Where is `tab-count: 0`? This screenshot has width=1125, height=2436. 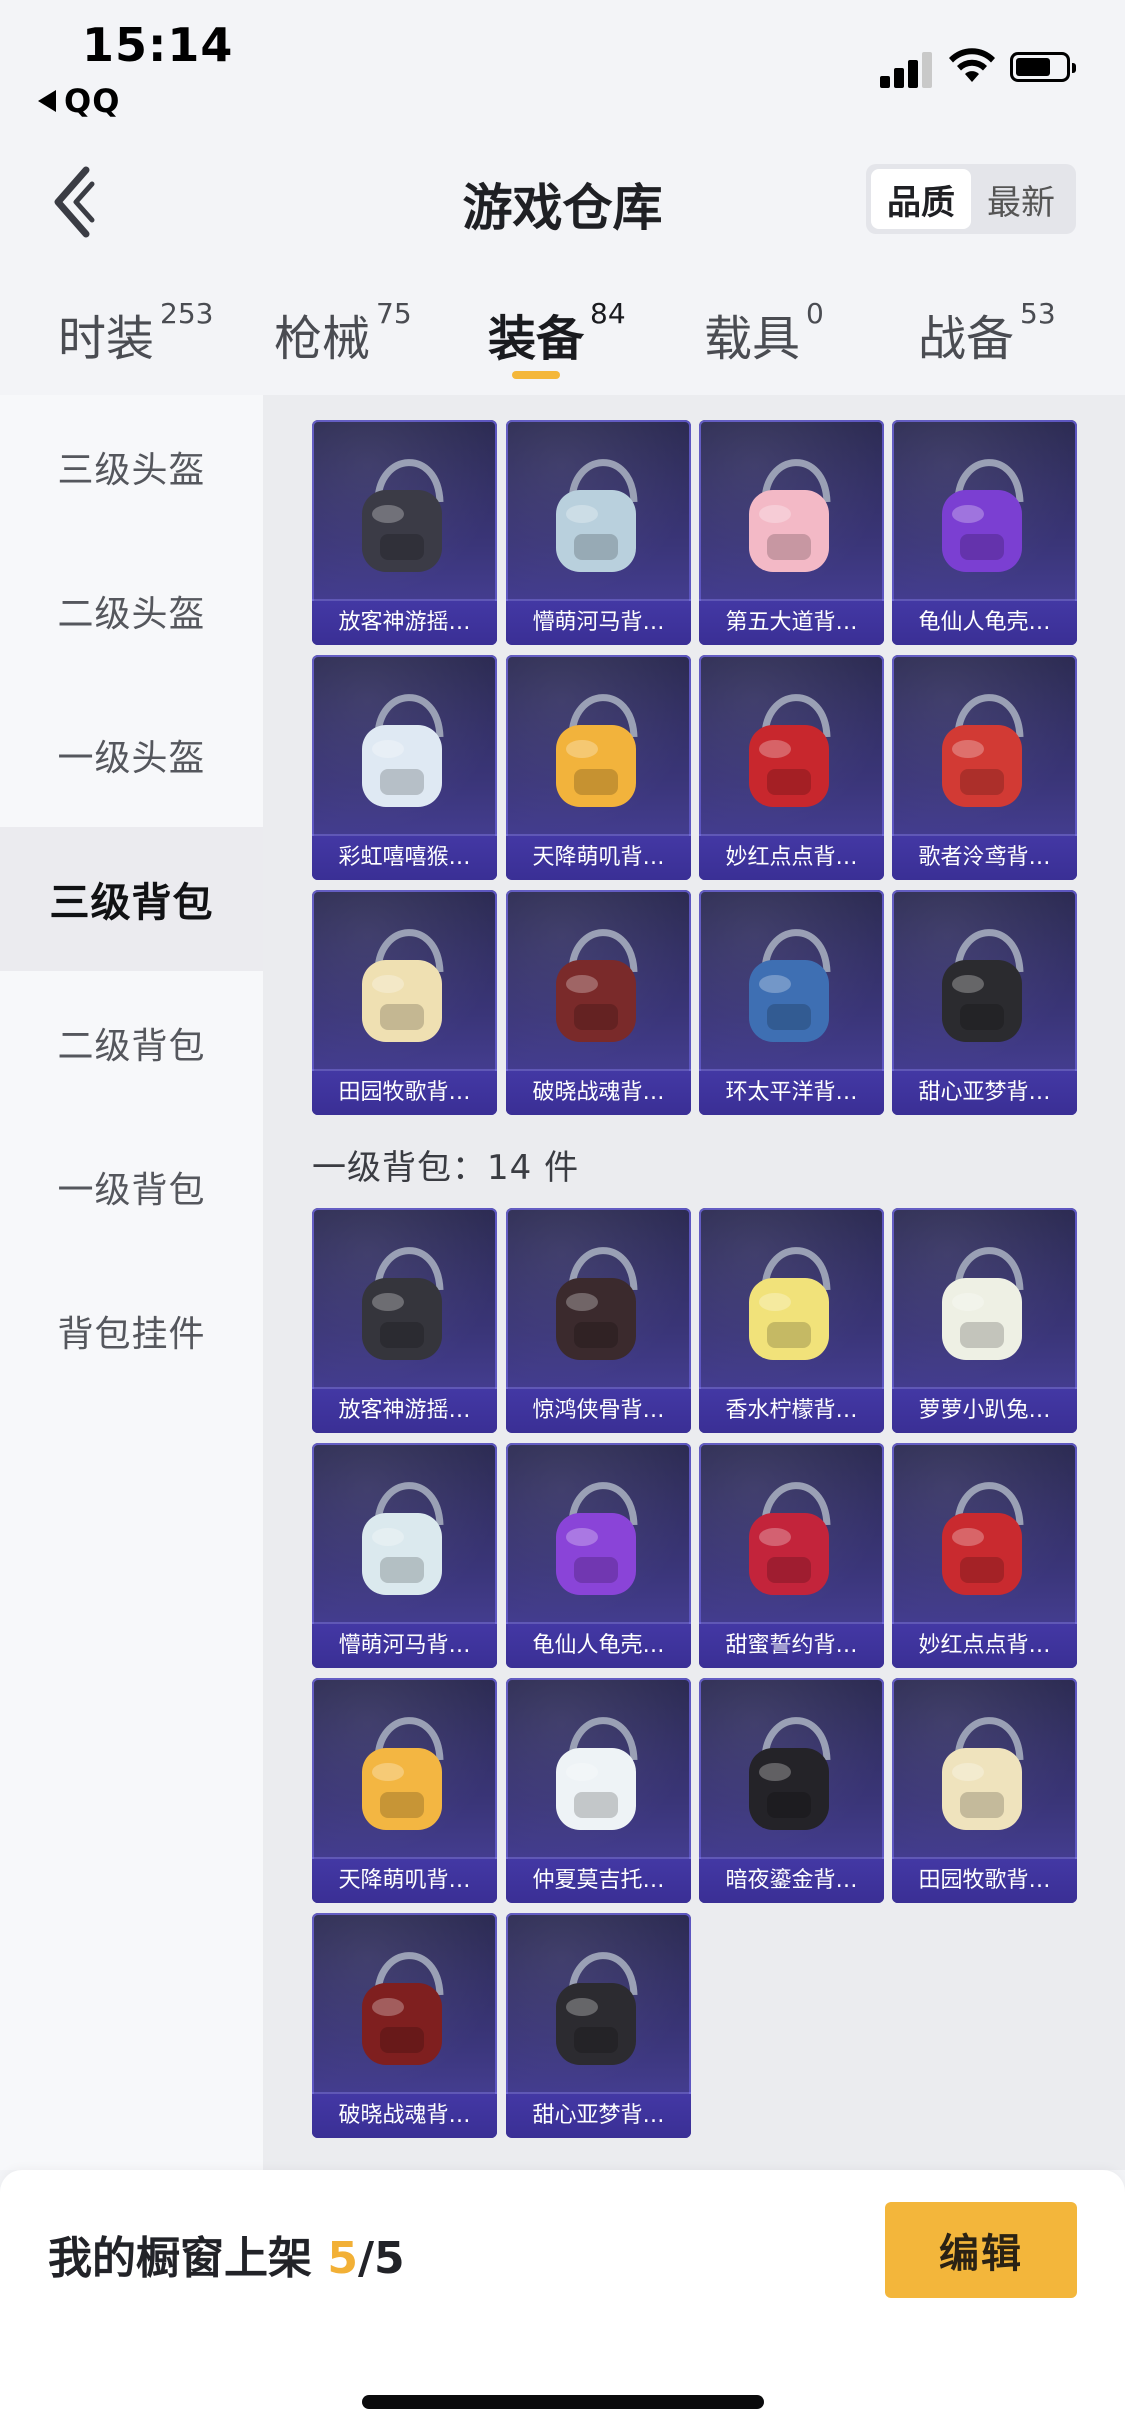 tab-count: 0 is located at coordinates (815, 313).